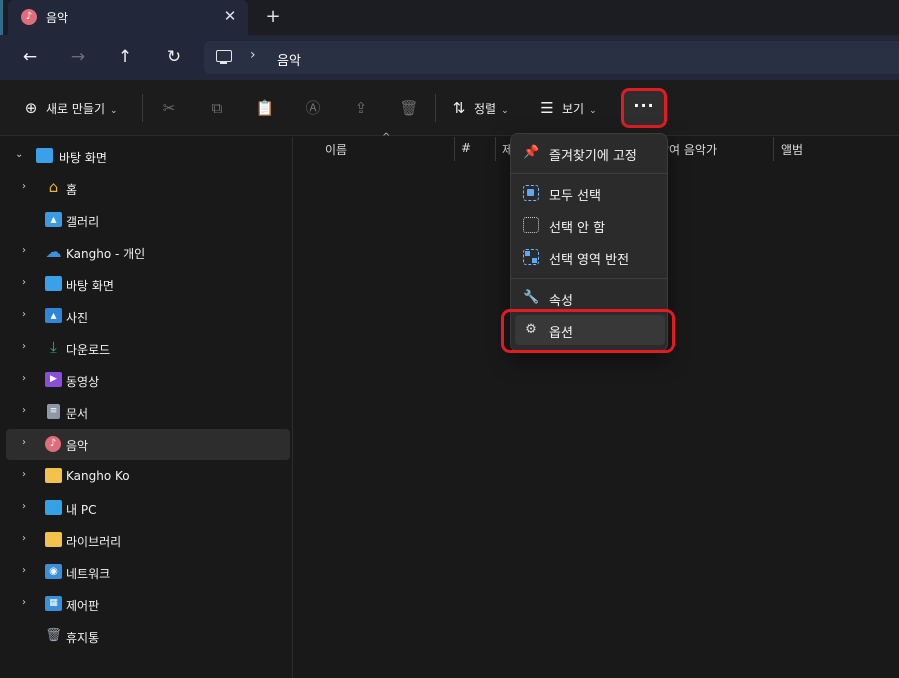 The height and width of the screenshot is (678, 899). What do you see at coordinates (29, 17) in the screenshot?
I see `music-icon: ♪` at bounding box center [29, 17].